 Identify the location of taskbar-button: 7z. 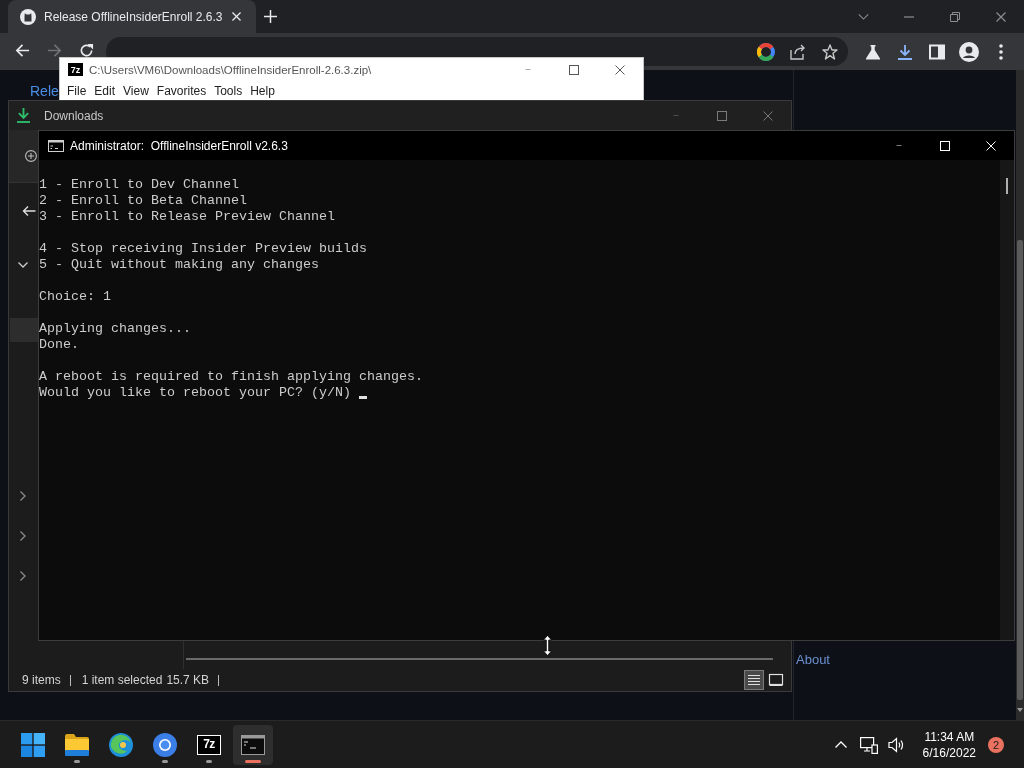
(209, 744).